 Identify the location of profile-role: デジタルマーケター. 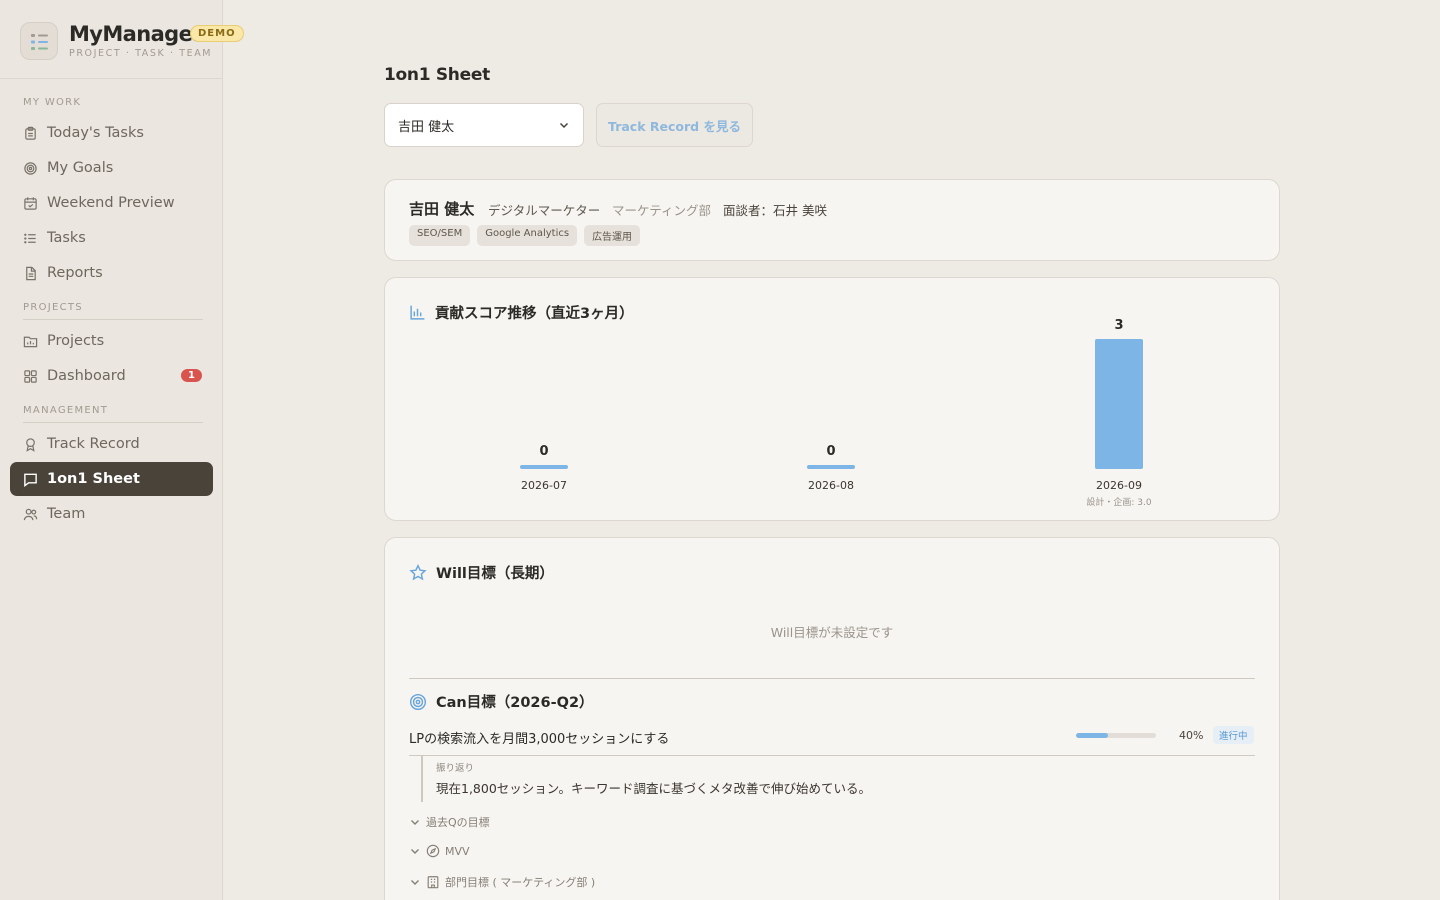
(544, 210).